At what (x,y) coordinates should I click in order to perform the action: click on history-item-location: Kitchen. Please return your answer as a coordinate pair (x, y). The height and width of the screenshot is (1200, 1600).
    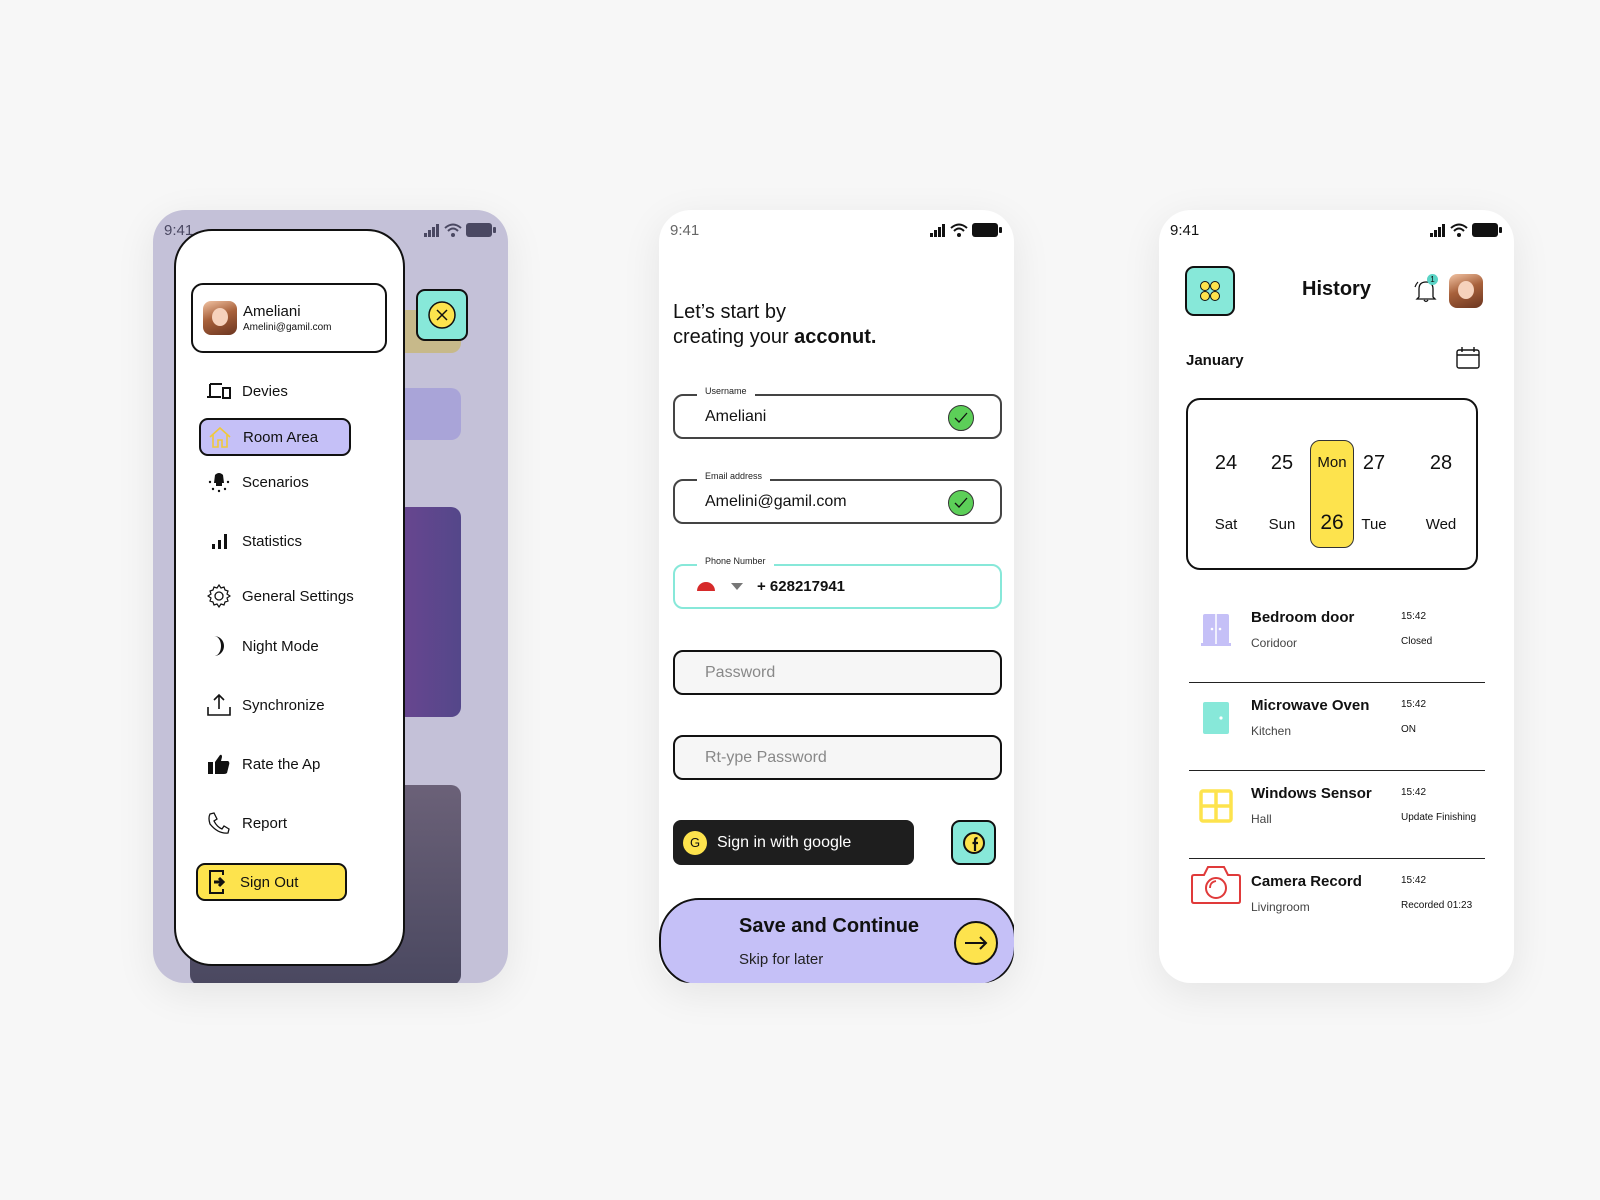
    Looking at the image, I should click on (1271, 731).